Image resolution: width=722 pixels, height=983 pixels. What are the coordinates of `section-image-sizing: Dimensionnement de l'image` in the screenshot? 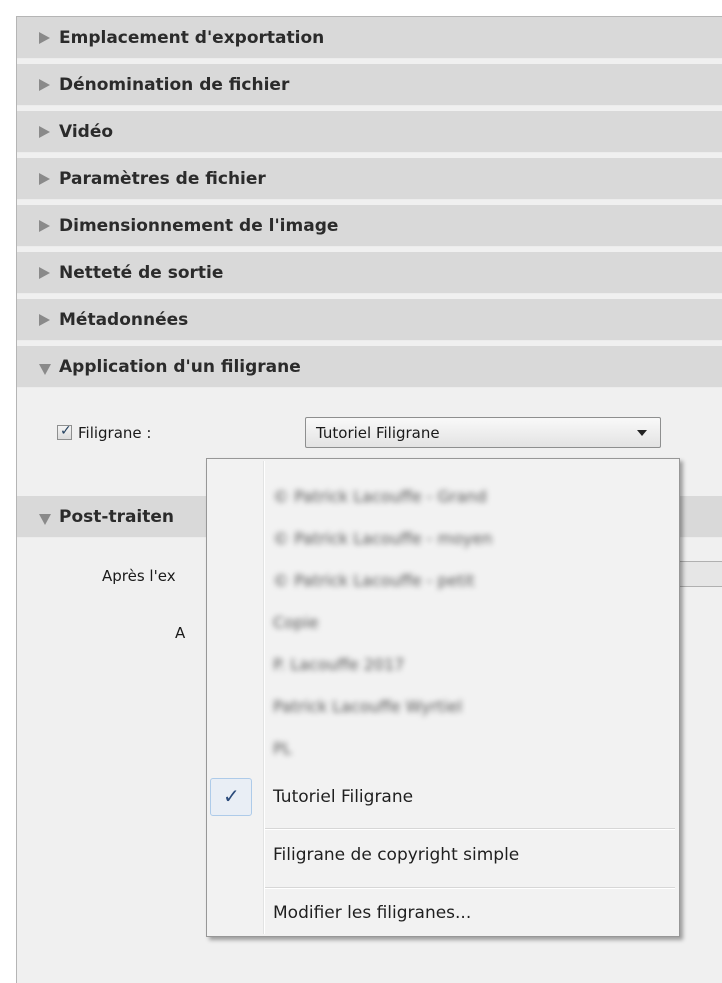 It's located at (369, 226).